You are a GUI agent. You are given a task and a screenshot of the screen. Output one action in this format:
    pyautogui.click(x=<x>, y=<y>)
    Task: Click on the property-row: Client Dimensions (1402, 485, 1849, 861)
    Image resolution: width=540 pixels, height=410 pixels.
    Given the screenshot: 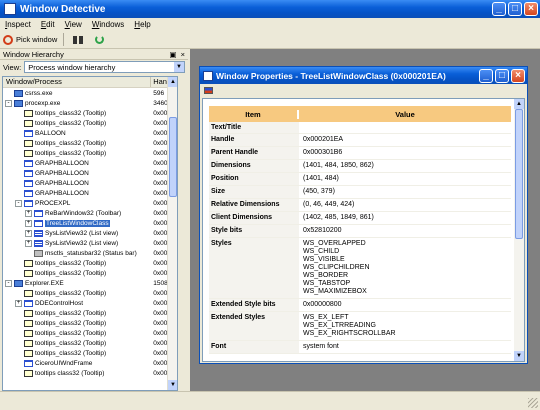 What is the action you would take?
    pyautogui.click(x=360, y=218)
    